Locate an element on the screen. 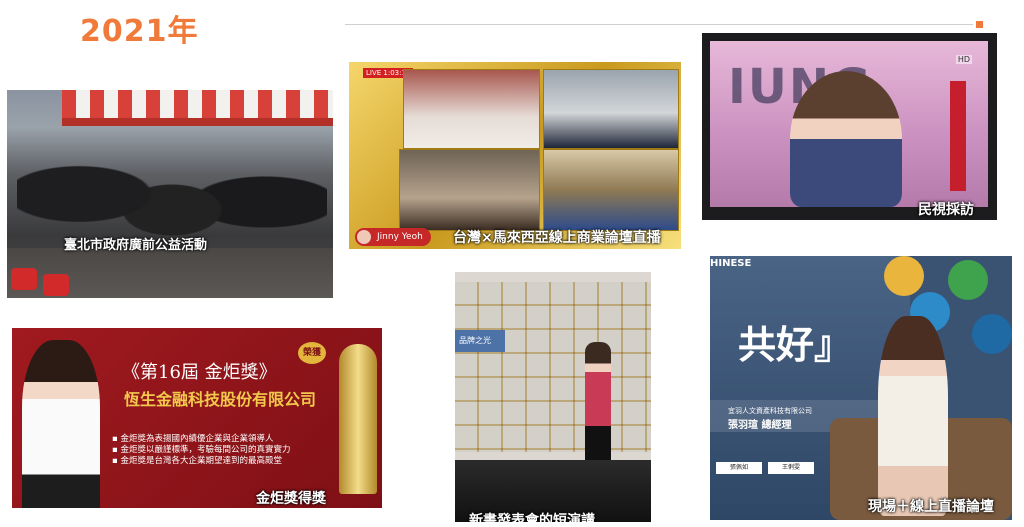 The height and width of the screenshot is (527, 1024). year-heading: 2021年 is located at coordinates (139, 31).